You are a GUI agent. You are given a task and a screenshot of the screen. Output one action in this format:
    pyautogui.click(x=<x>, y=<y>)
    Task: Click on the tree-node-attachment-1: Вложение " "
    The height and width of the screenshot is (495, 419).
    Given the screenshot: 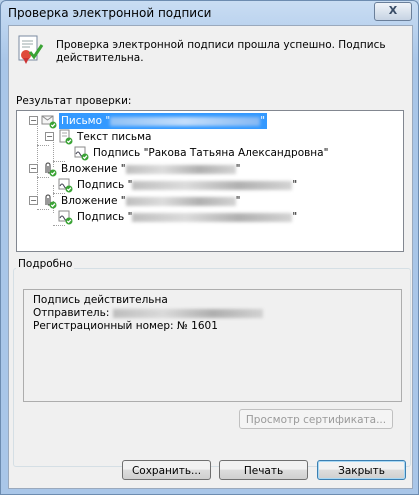 What is the action you would take?
    pyautogui.click(x=150, y=169)
    